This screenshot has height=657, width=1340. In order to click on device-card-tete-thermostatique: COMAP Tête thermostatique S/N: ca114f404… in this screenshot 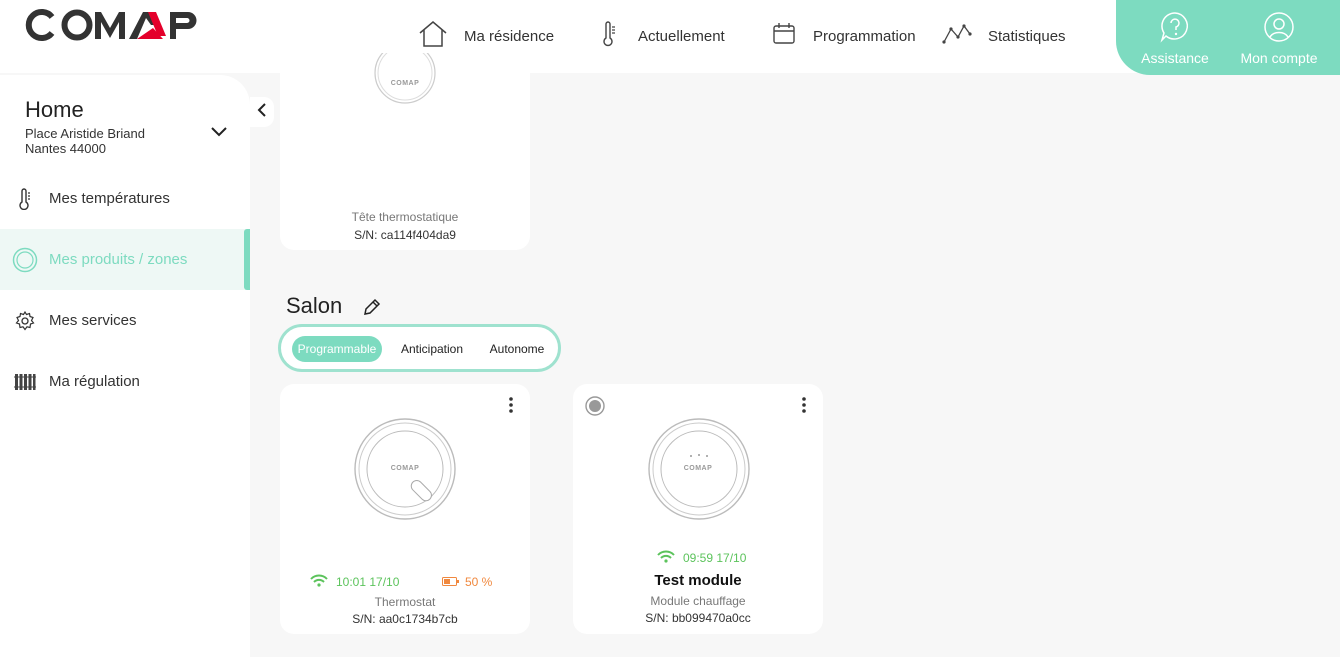, I will do `click(405, 146)`.